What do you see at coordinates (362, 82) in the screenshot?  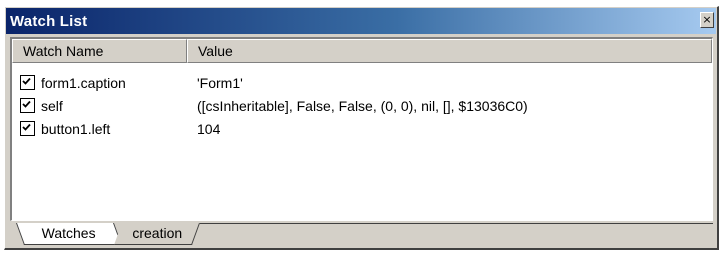 I see `watch-row: form1.caption 'Form1'` at bounding box center [362, 82].